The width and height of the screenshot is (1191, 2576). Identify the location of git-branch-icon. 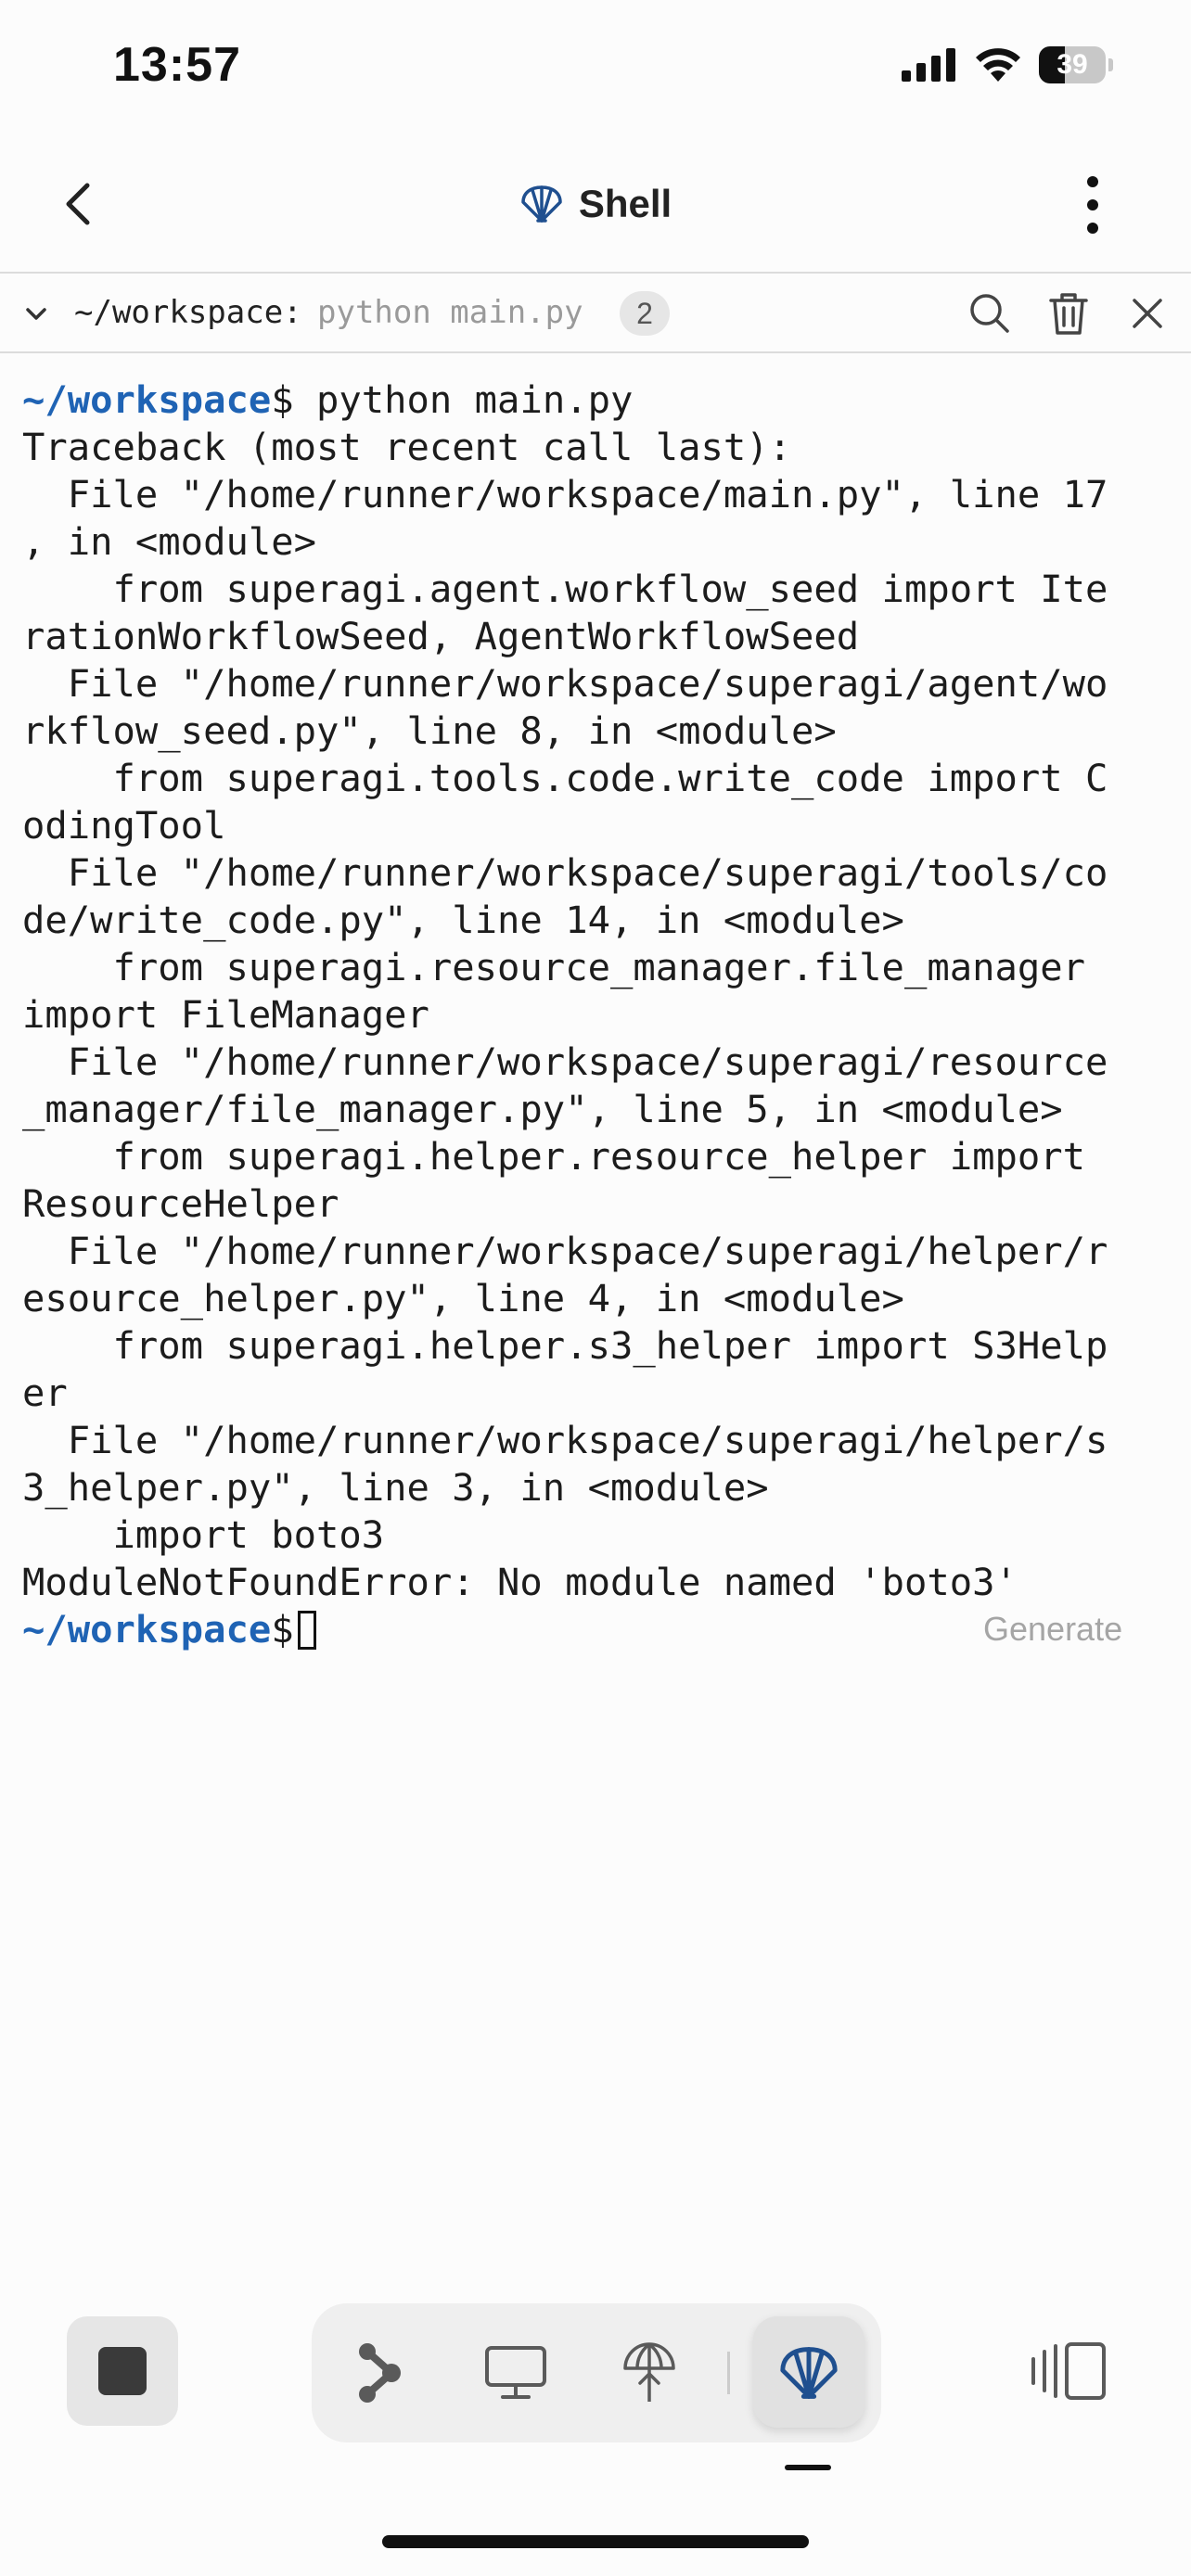
(380, 2373).